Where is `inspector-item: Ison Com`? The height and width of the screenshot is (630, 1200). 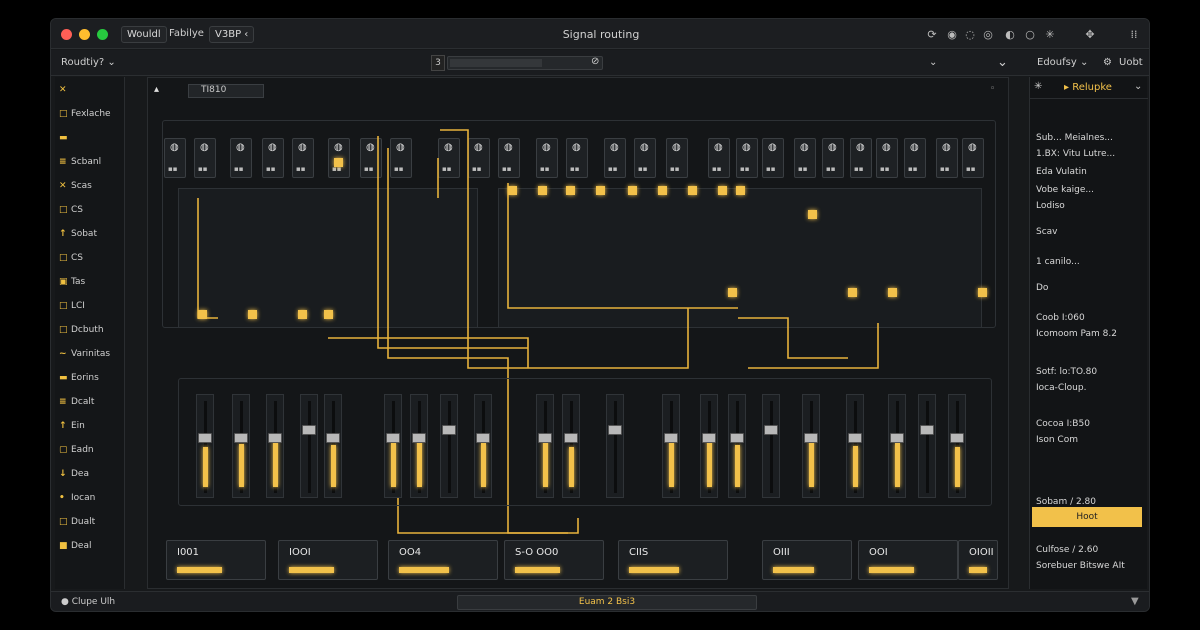 inspector-item: Ison Com is located at coordinates (1057, 440).